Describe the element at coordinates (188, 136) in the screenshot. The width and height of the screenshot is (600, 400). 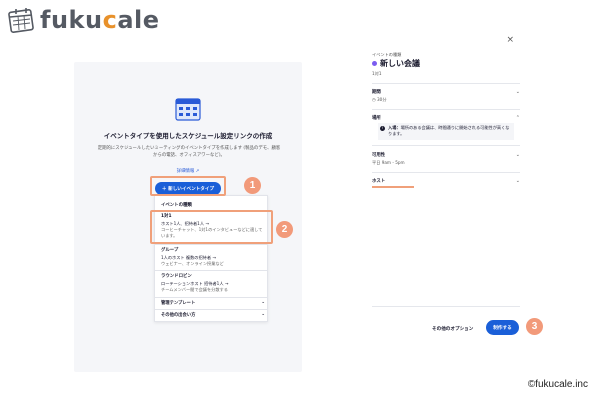
I see `page-title: イベントタイプを使用したスケジュール設定リンクの作成` at that location.